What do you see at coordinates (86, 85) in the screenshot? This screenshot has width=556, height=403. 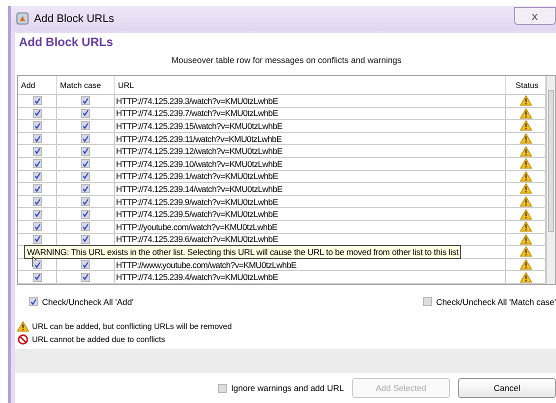 I see `column-header: Match case` at bounding box center [86, 85].